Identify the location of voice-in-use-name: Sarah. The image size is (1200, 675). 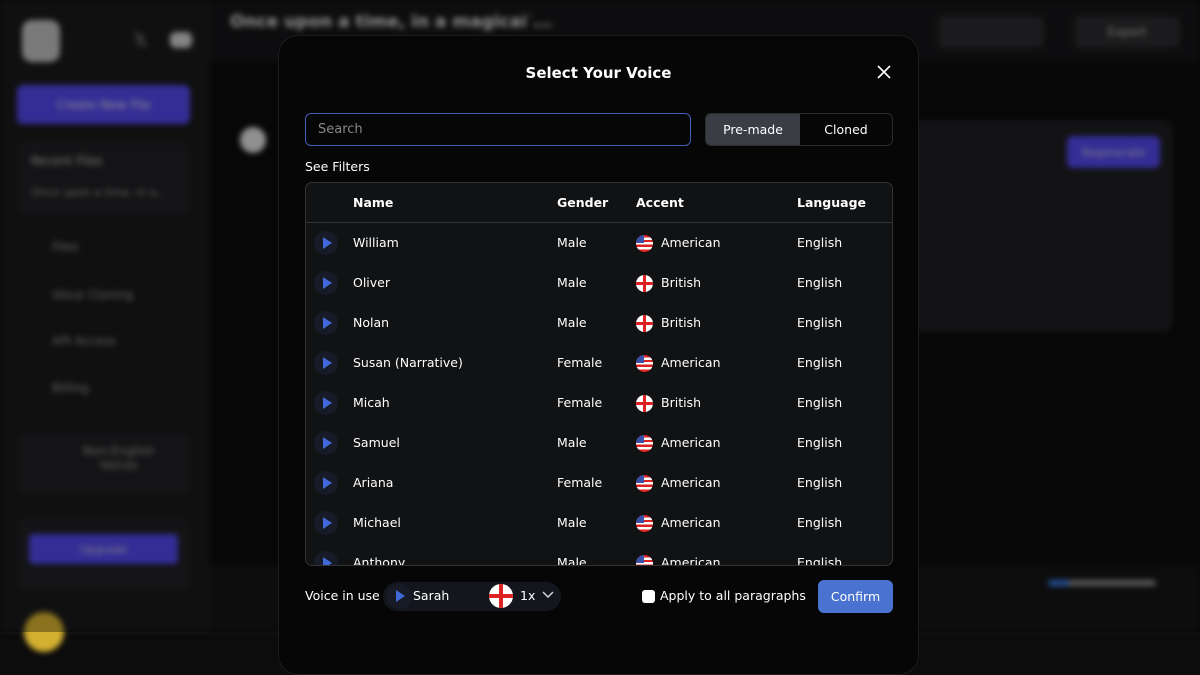
(431, 595).